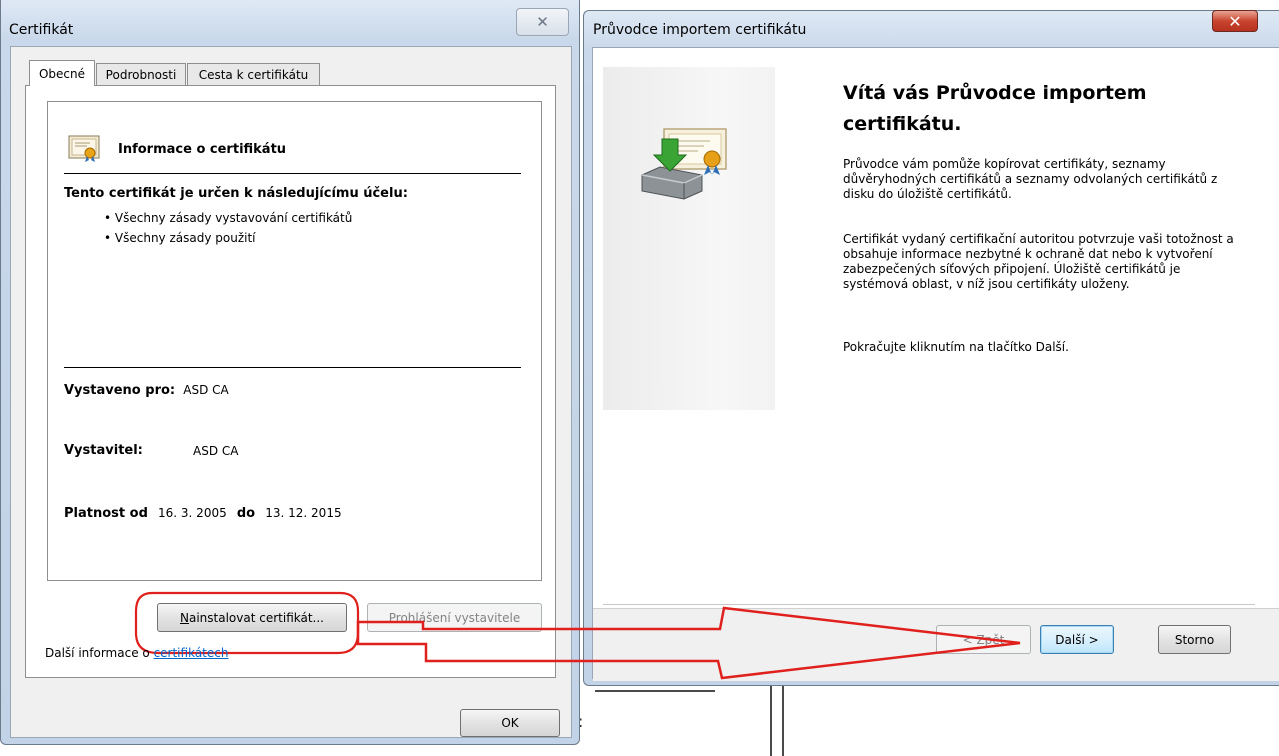  I want to click on tab-details: Podrobnosti, so click(141, 74).